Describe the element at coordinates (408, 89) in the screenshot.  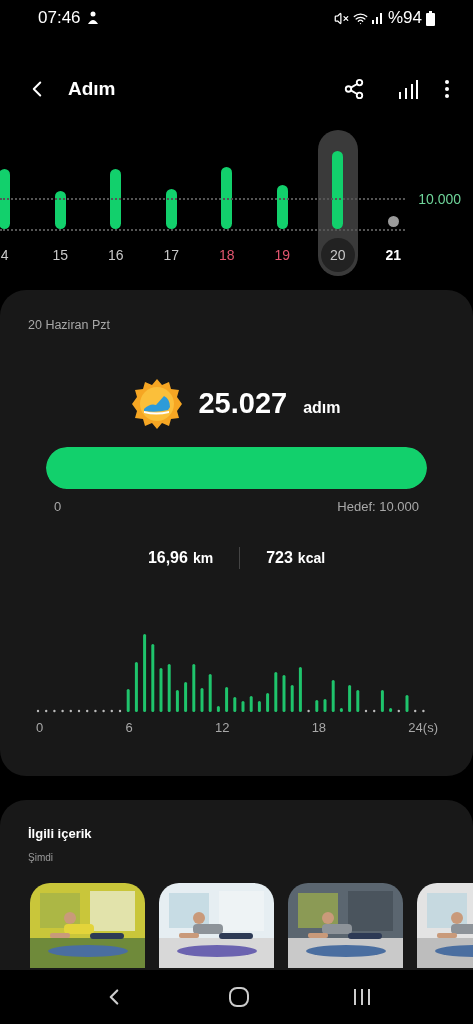
I see `bar-chart-icon` at that location.